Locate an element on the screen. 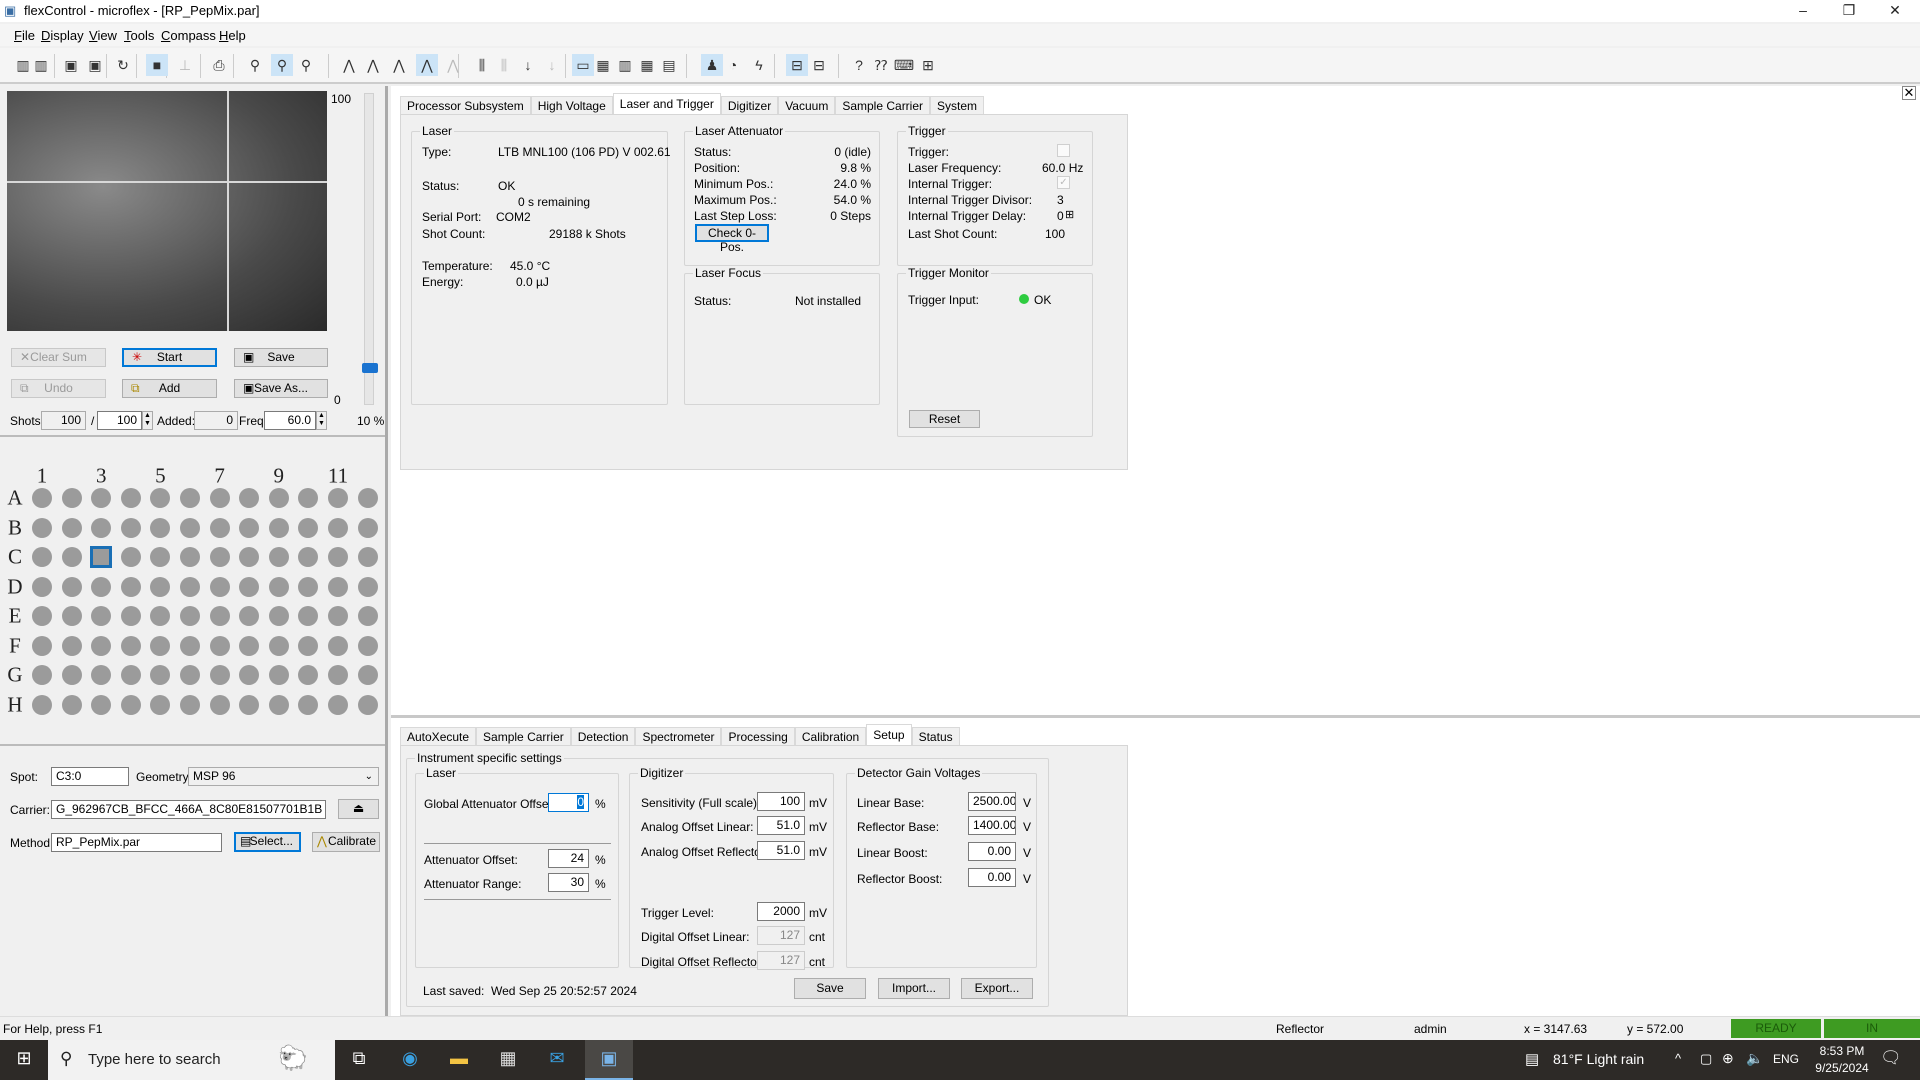 The height and width of the screenshot is (1080, 1920). reset-button: Reset is located at coordinates (944, 419).